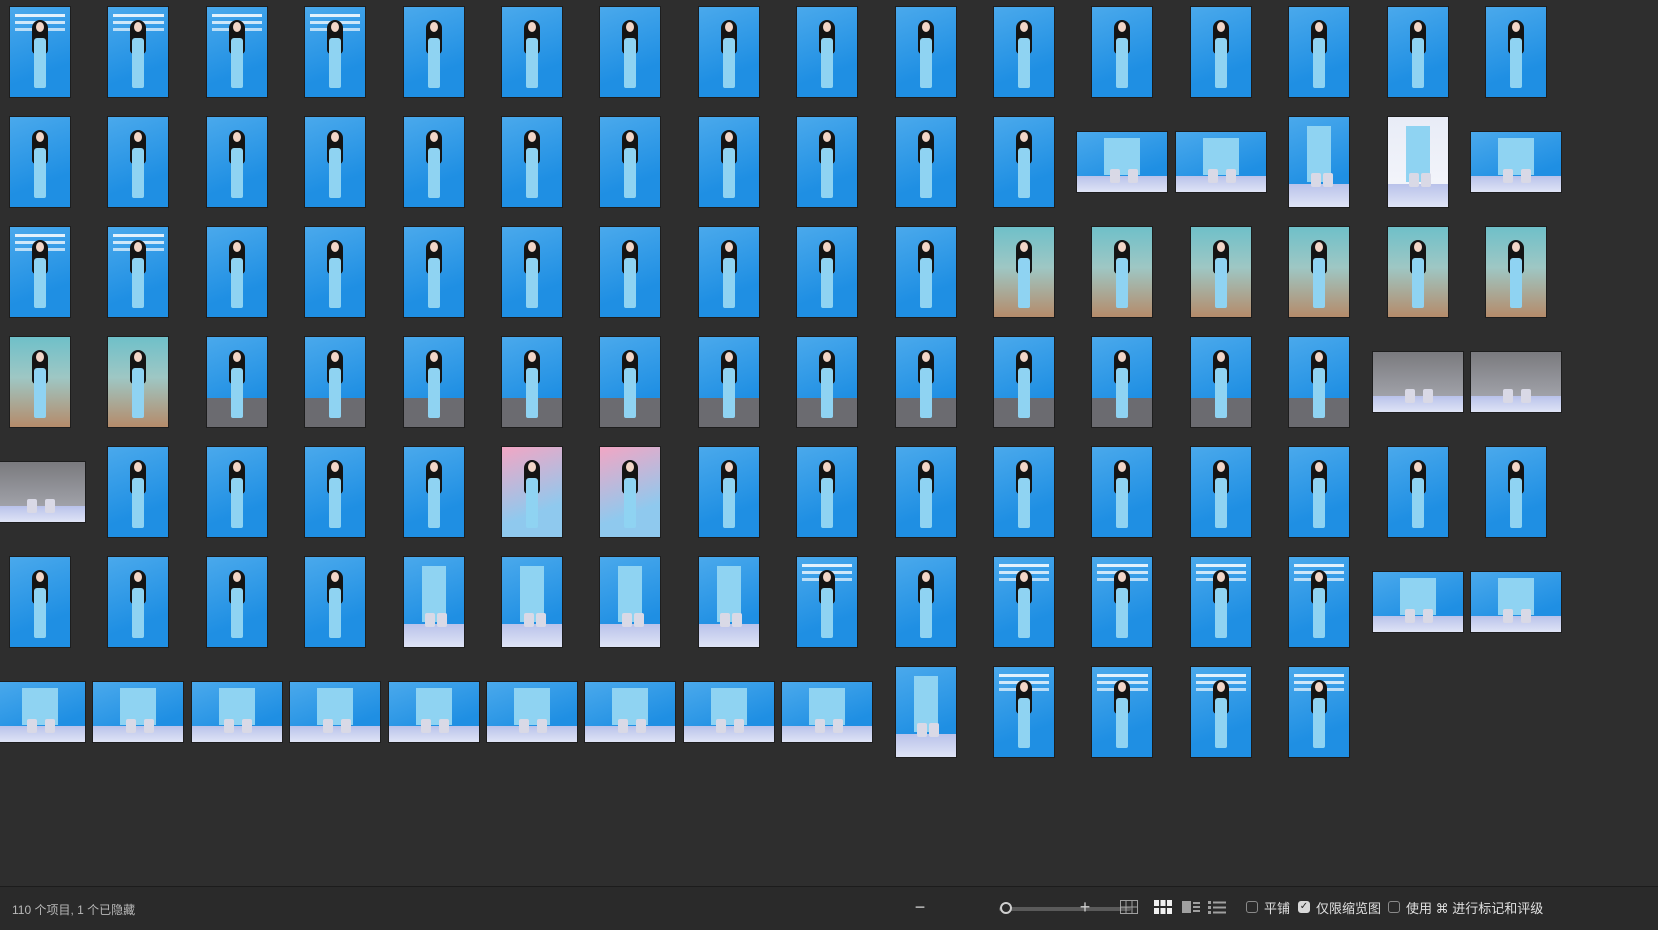 The image size is (1658, 930). What do you see at coordinates (920, 907) in the screenshot?
I see `zoom-out-button: −` at bounding box center [920, 907].